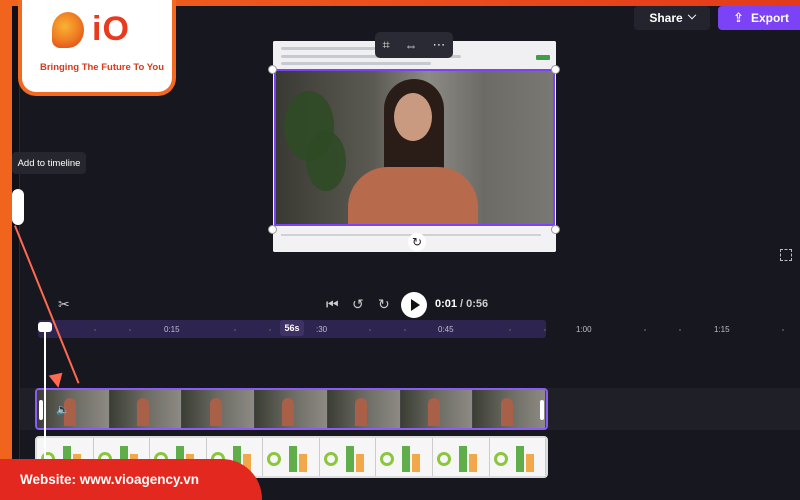 The width and height of the screenshot is (800, 500). Describe the element at coordinates (384, 304) in the screenshot. I see `forward-5-icon: ↻` at that location.